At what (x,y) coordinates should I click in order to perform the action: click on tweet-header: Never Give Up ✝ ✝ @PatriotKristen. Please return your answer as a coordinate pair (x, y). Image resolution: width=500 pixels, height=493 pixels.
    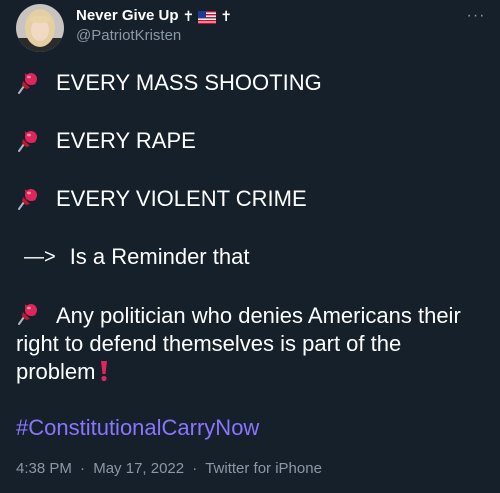
    Looking at the image, I should click on (154, 26).